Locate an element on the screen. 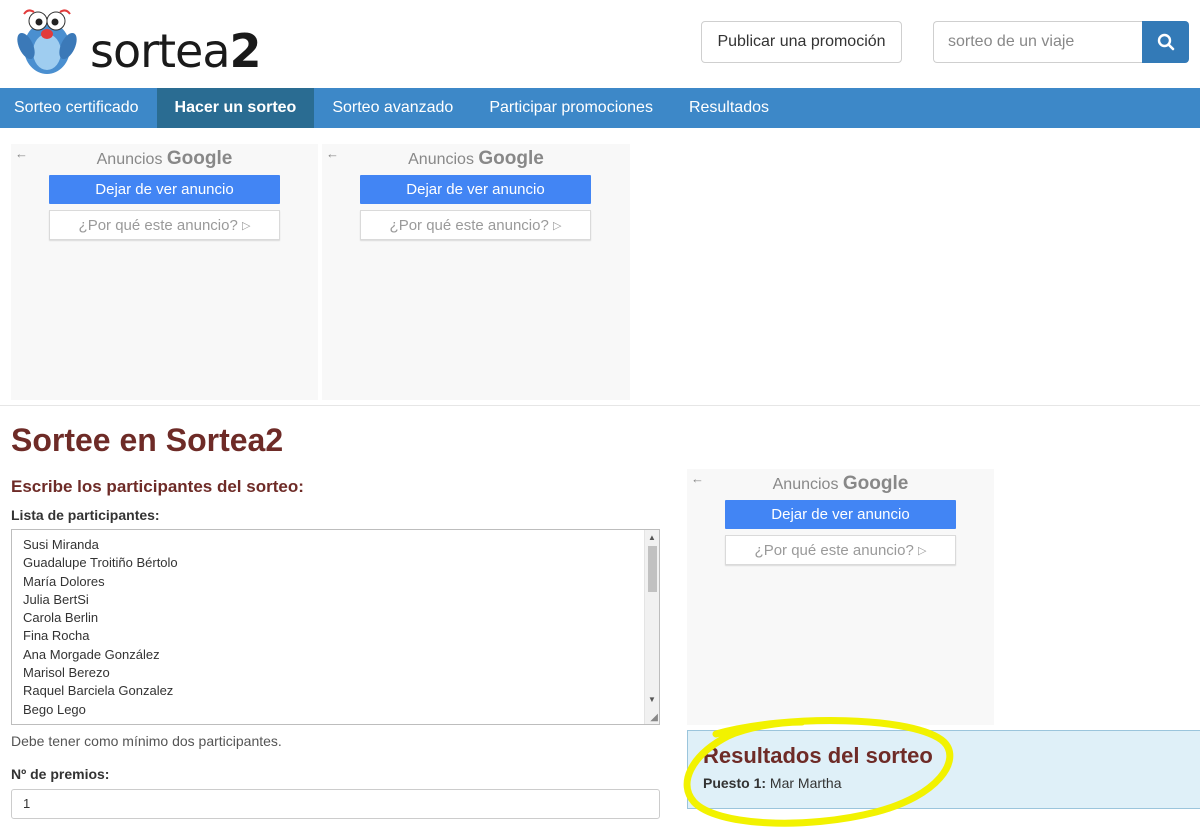 This screenshot has height=834, width=1200. page-title: Sortee en Sortea2 is located at coordinates (147, 440).